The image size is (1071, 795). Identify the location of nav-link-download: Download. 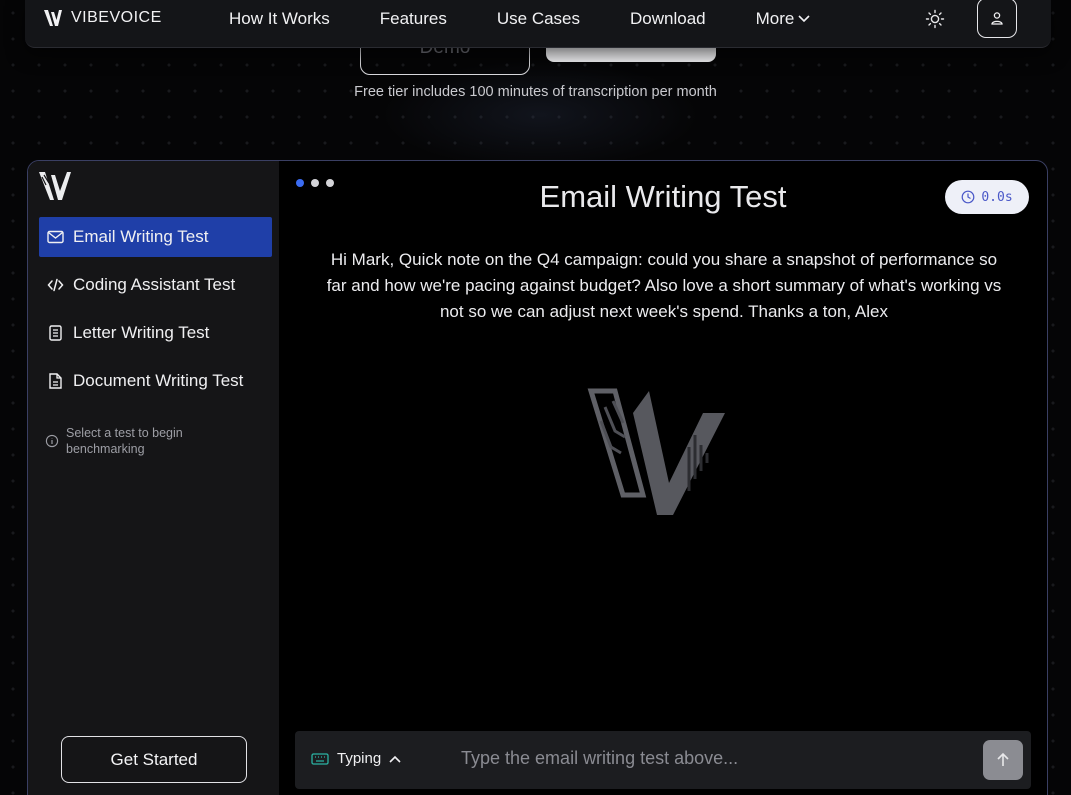
(668, 19).